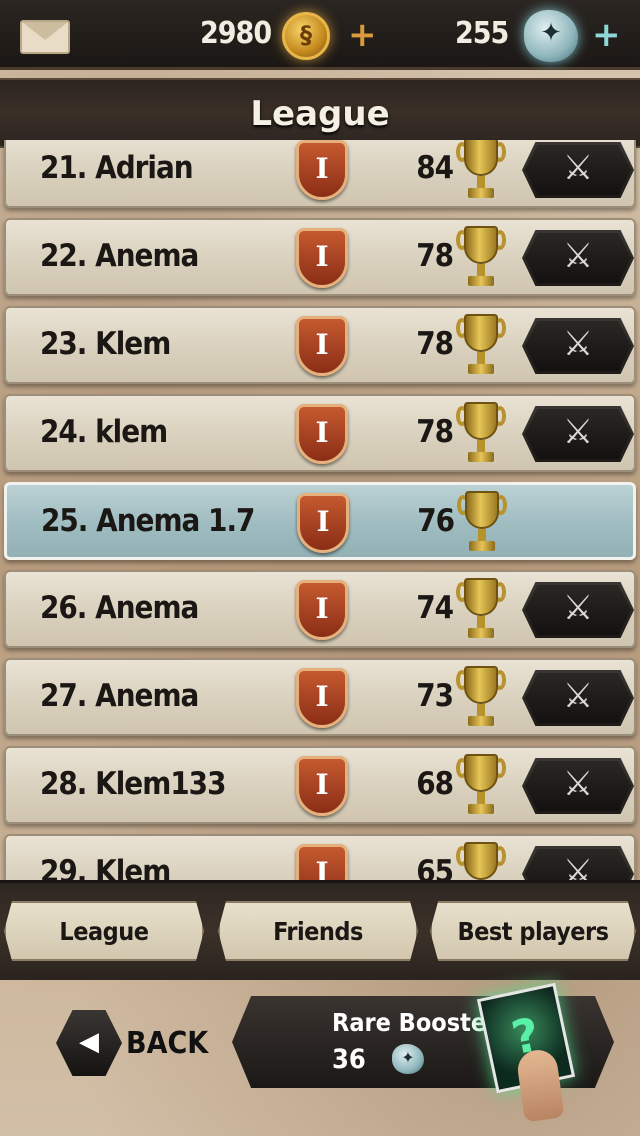  What do you see at coordinates (435, 608) in the screenshot?
I see `trophy-score: 74` at bounding box center [435, 608].